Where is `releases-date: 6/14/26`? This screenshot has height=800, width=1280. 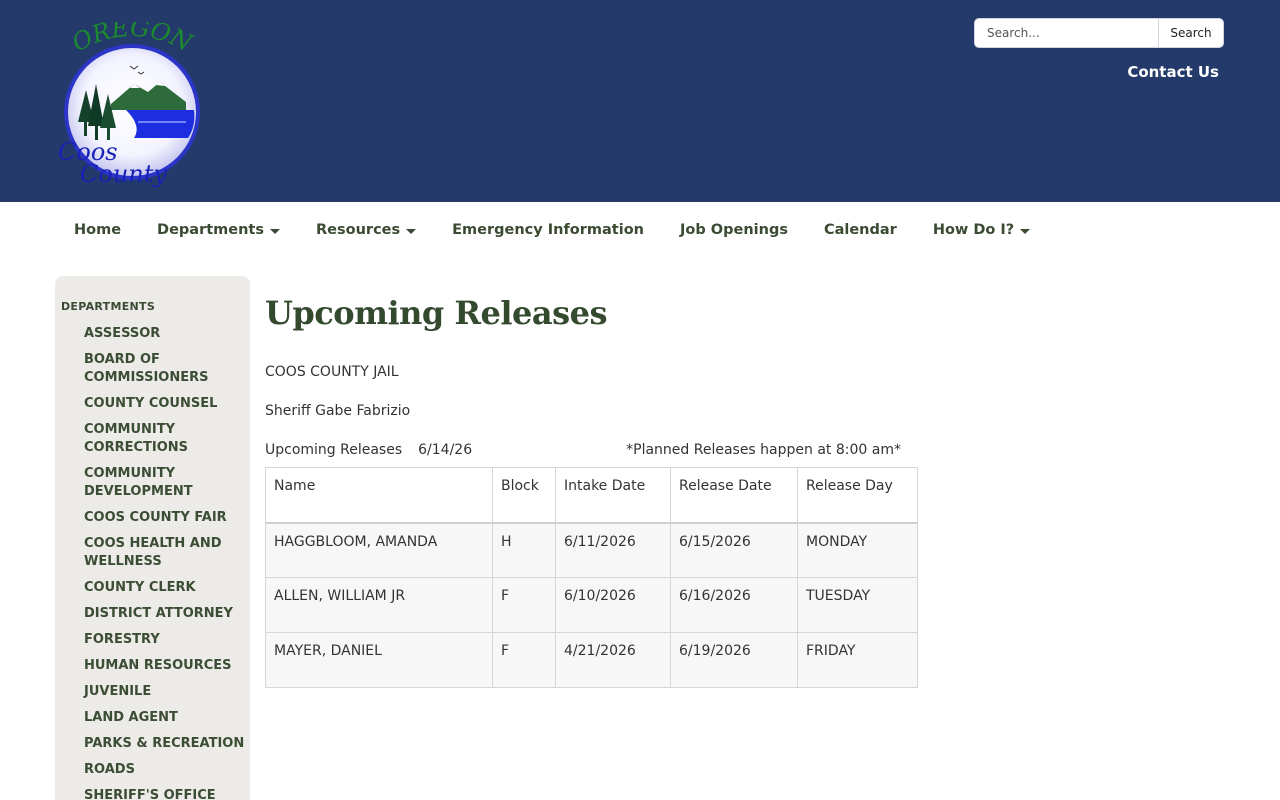
releases-date: 6/14/26 is located at coordinates (445, 450).